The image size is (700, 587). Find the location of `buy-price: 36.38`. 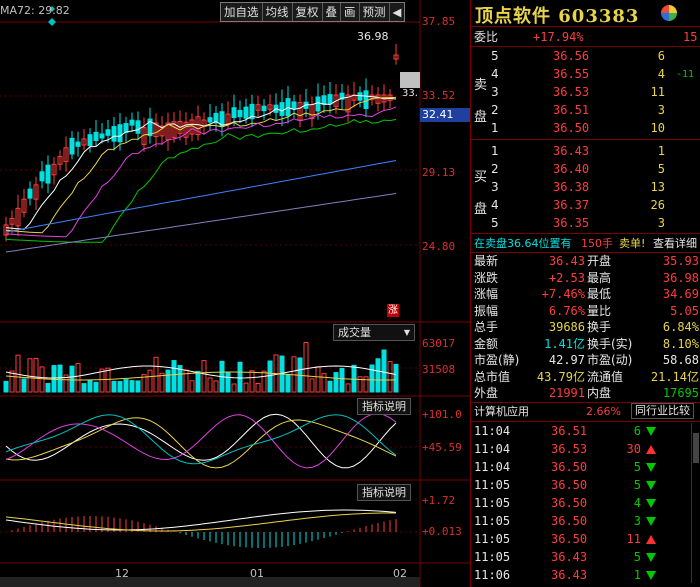

buy-price: 36.38 is located at coordinates (571, 187).